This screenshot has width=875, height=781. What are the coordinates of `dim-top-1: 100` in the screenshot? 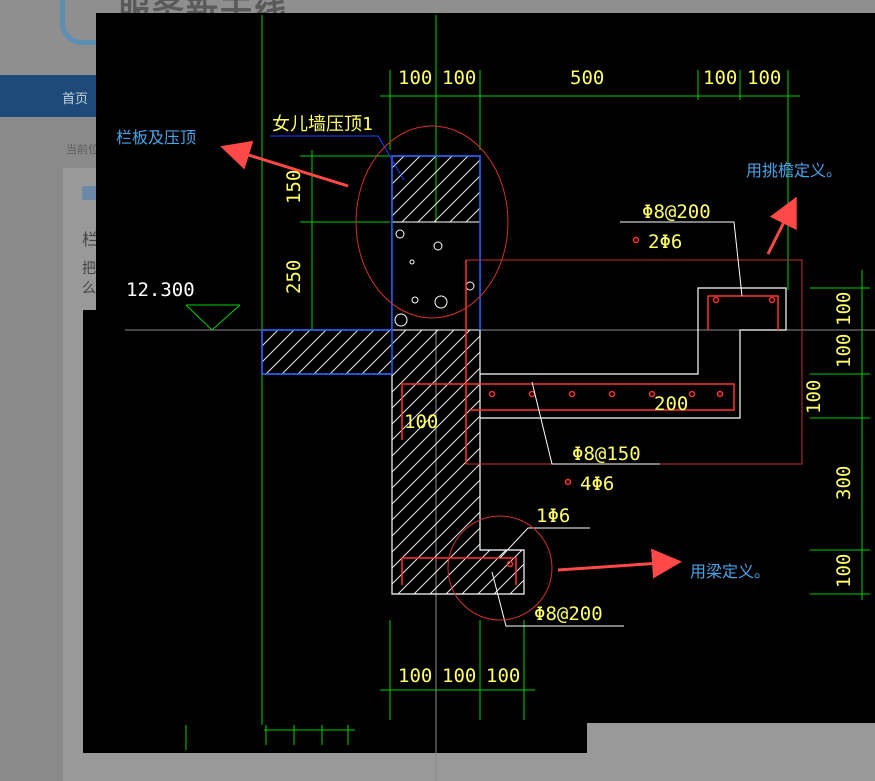 It's located at (415, 78).